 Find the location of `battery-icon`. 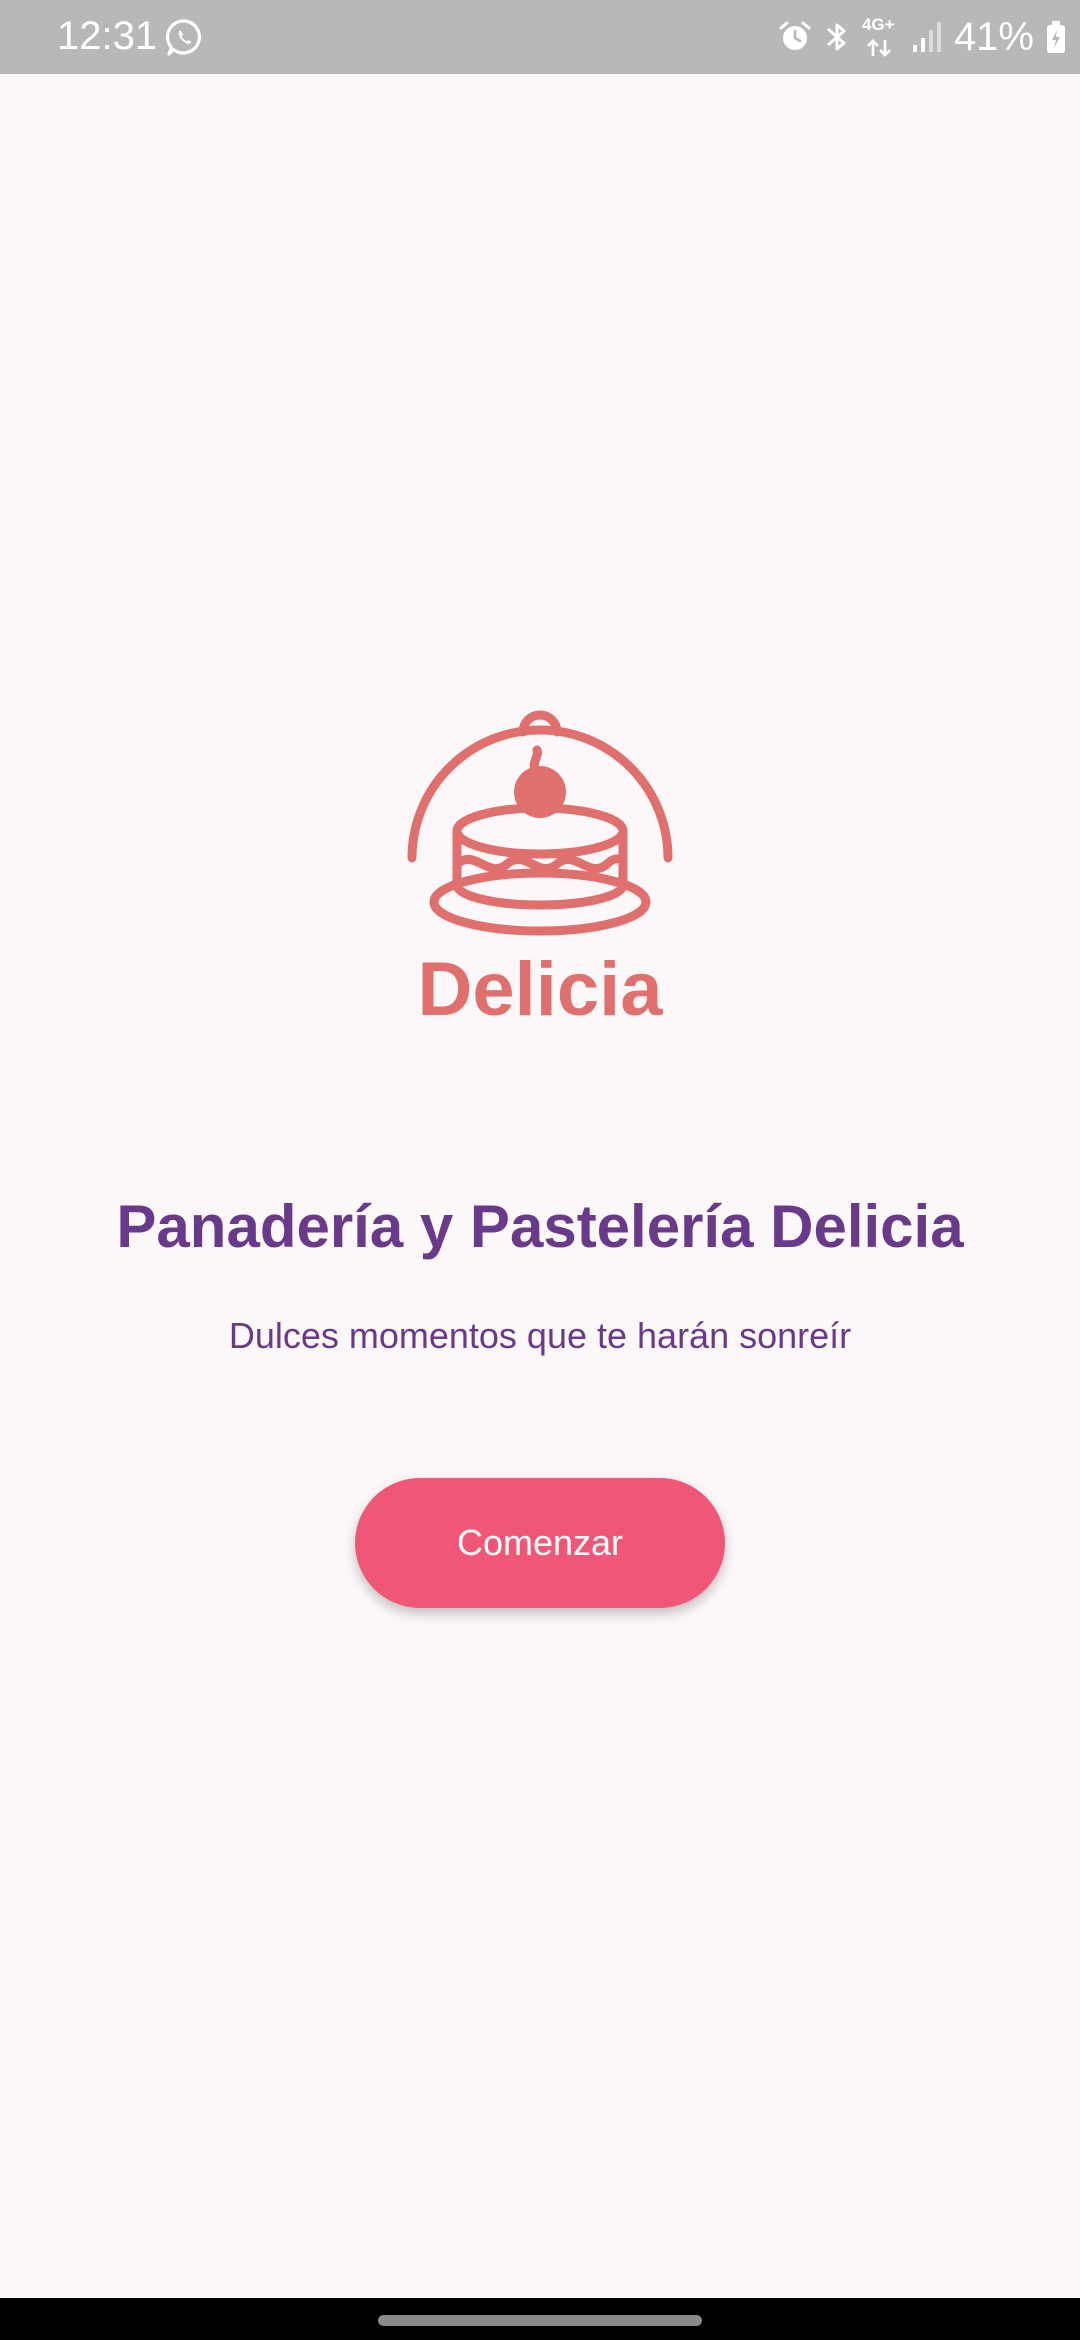

battery-icon is located at coordinates (1056, 37).